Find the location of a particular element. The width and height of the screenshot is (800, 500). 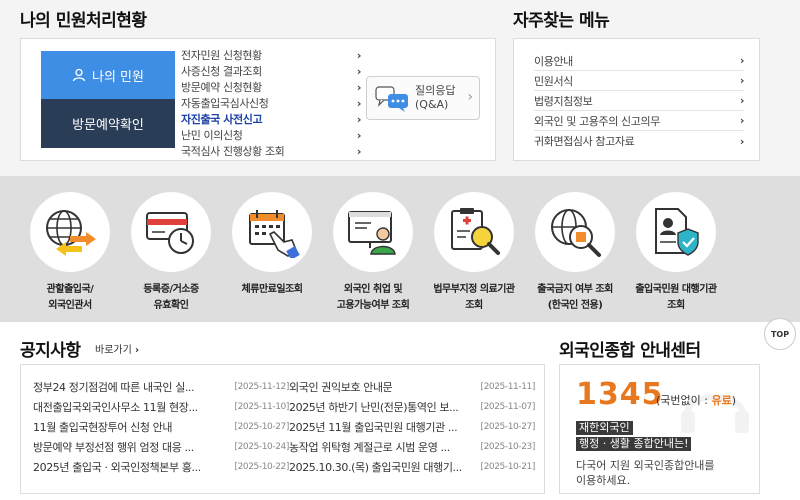

notice-item: 2025년 11월 출입국민원 대행기관 ... [2025-10-27] is located at coordinates (412, 427).